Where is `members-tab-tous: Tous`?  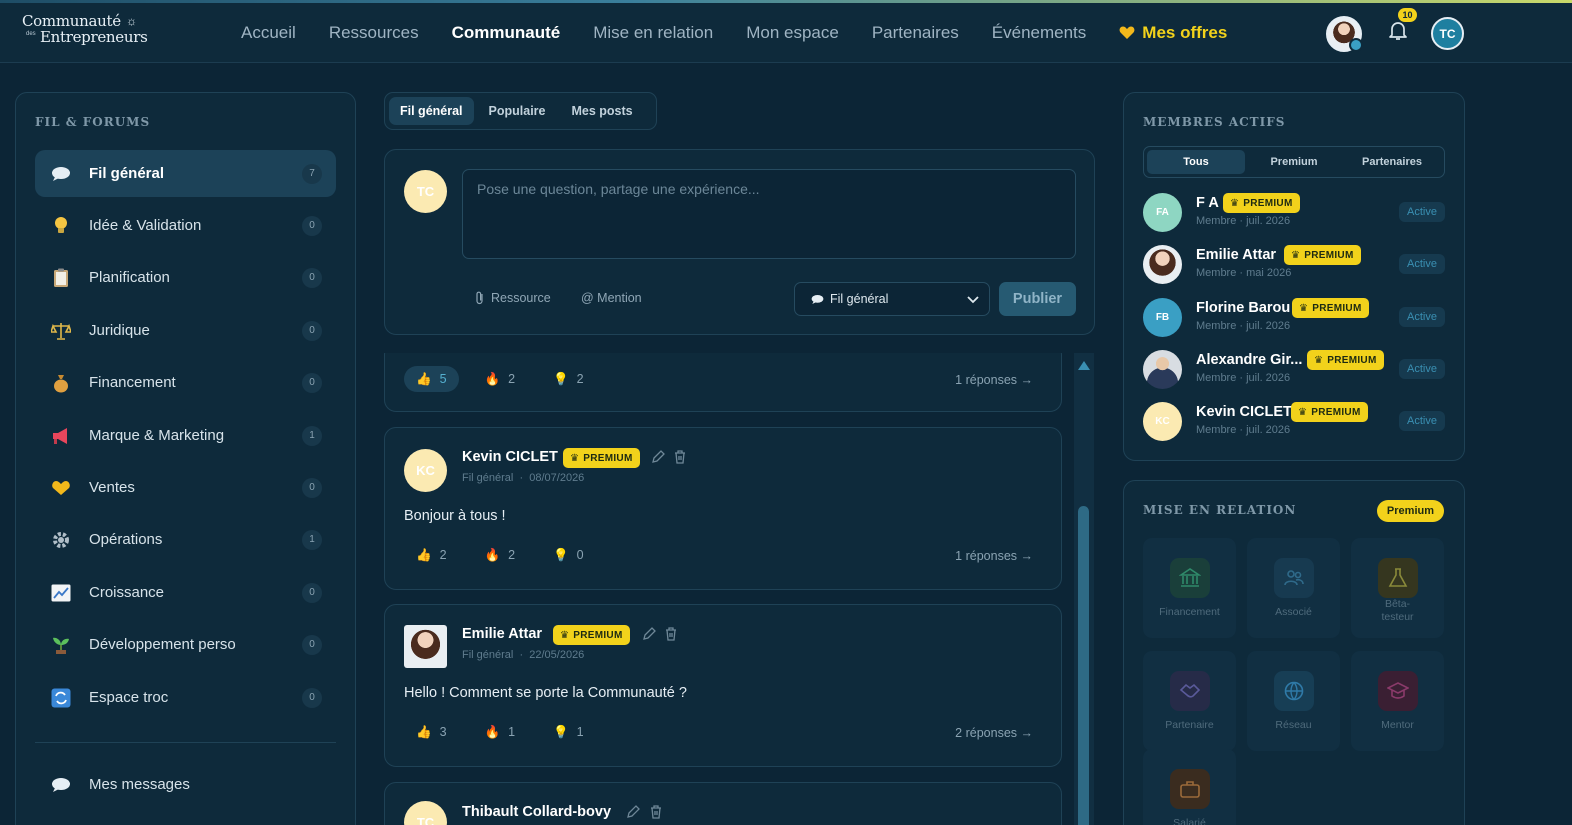
members-tab-tous: Tous is located at coordinates (1196, 162).